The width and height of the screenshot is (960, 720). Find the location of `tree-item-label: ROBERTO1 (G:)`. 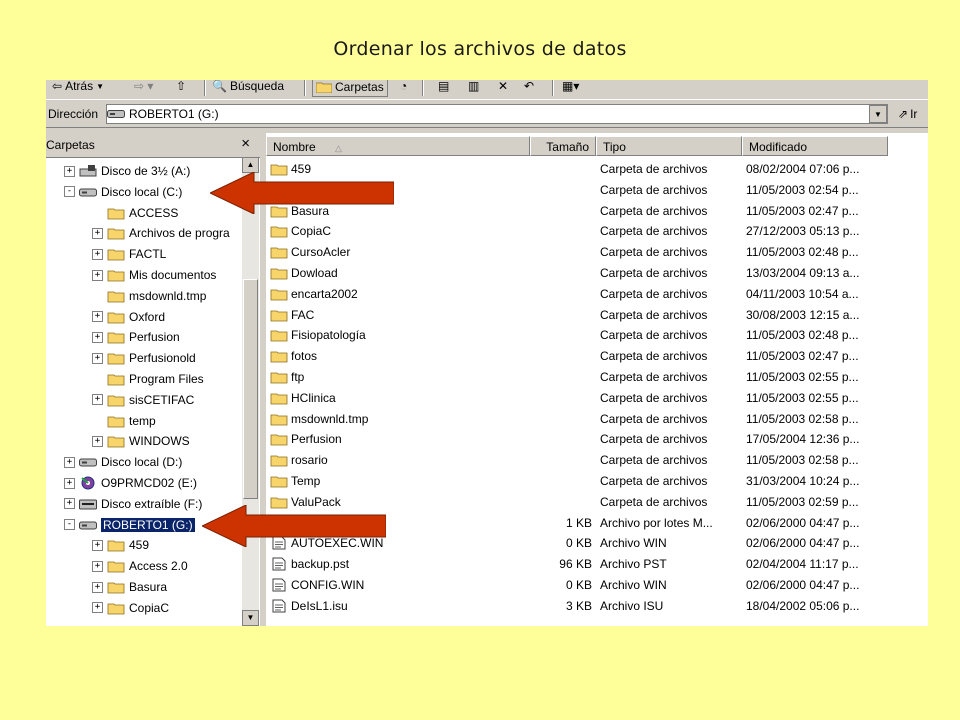

tree-item-label: ROBERTO1 (G:) is located at coordinates (148, 524).